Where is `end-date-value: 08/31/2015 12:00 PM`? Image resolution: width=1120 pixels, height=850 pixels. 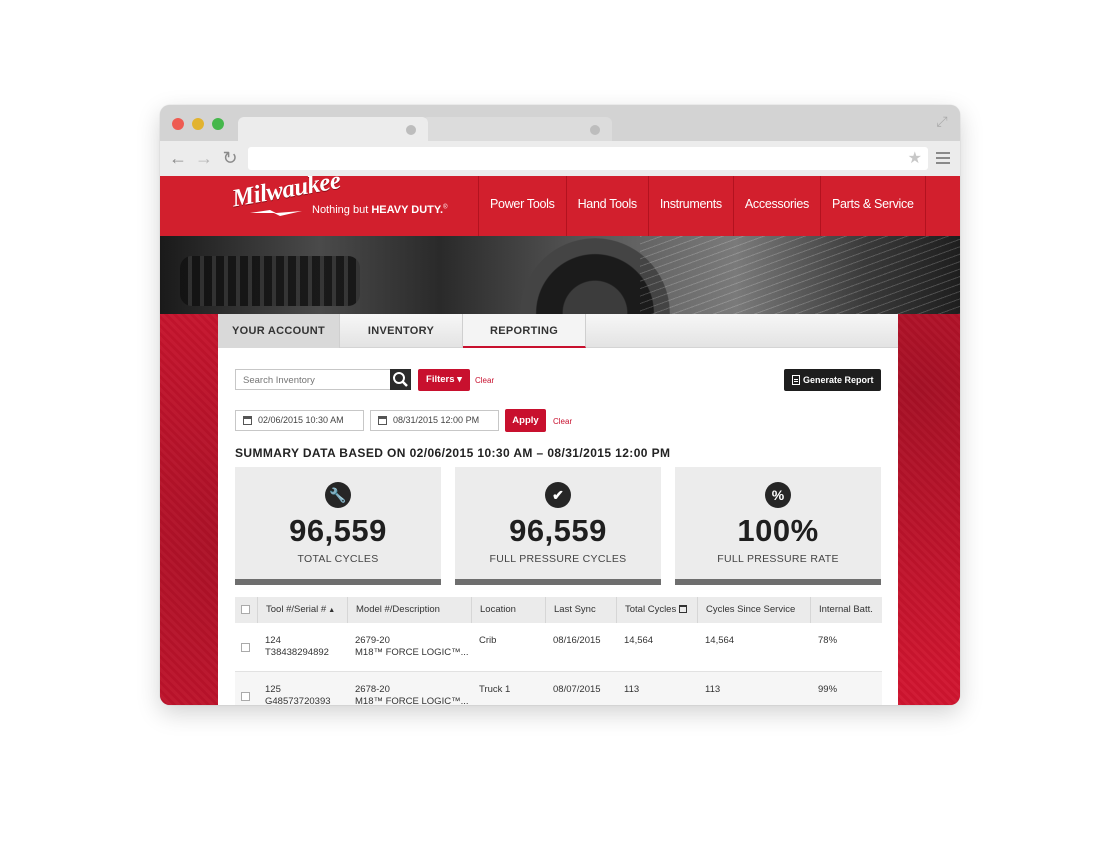
end-date-value: 08/31/2015 12:00 PM is located at coordinates (436, 420).